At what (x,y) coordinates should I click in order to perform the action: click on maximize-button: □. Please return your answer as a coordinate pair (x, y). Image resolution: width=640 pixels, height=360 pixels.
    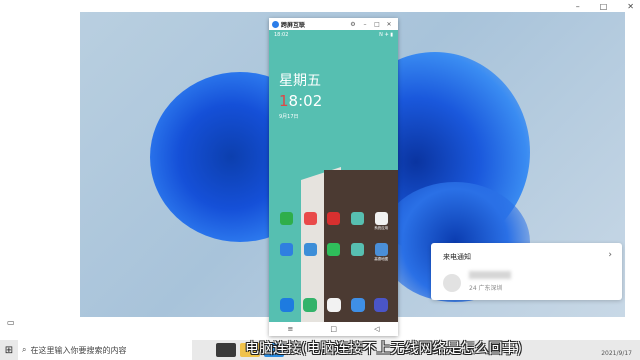
    Looking at the image, I should click on (377, 24).